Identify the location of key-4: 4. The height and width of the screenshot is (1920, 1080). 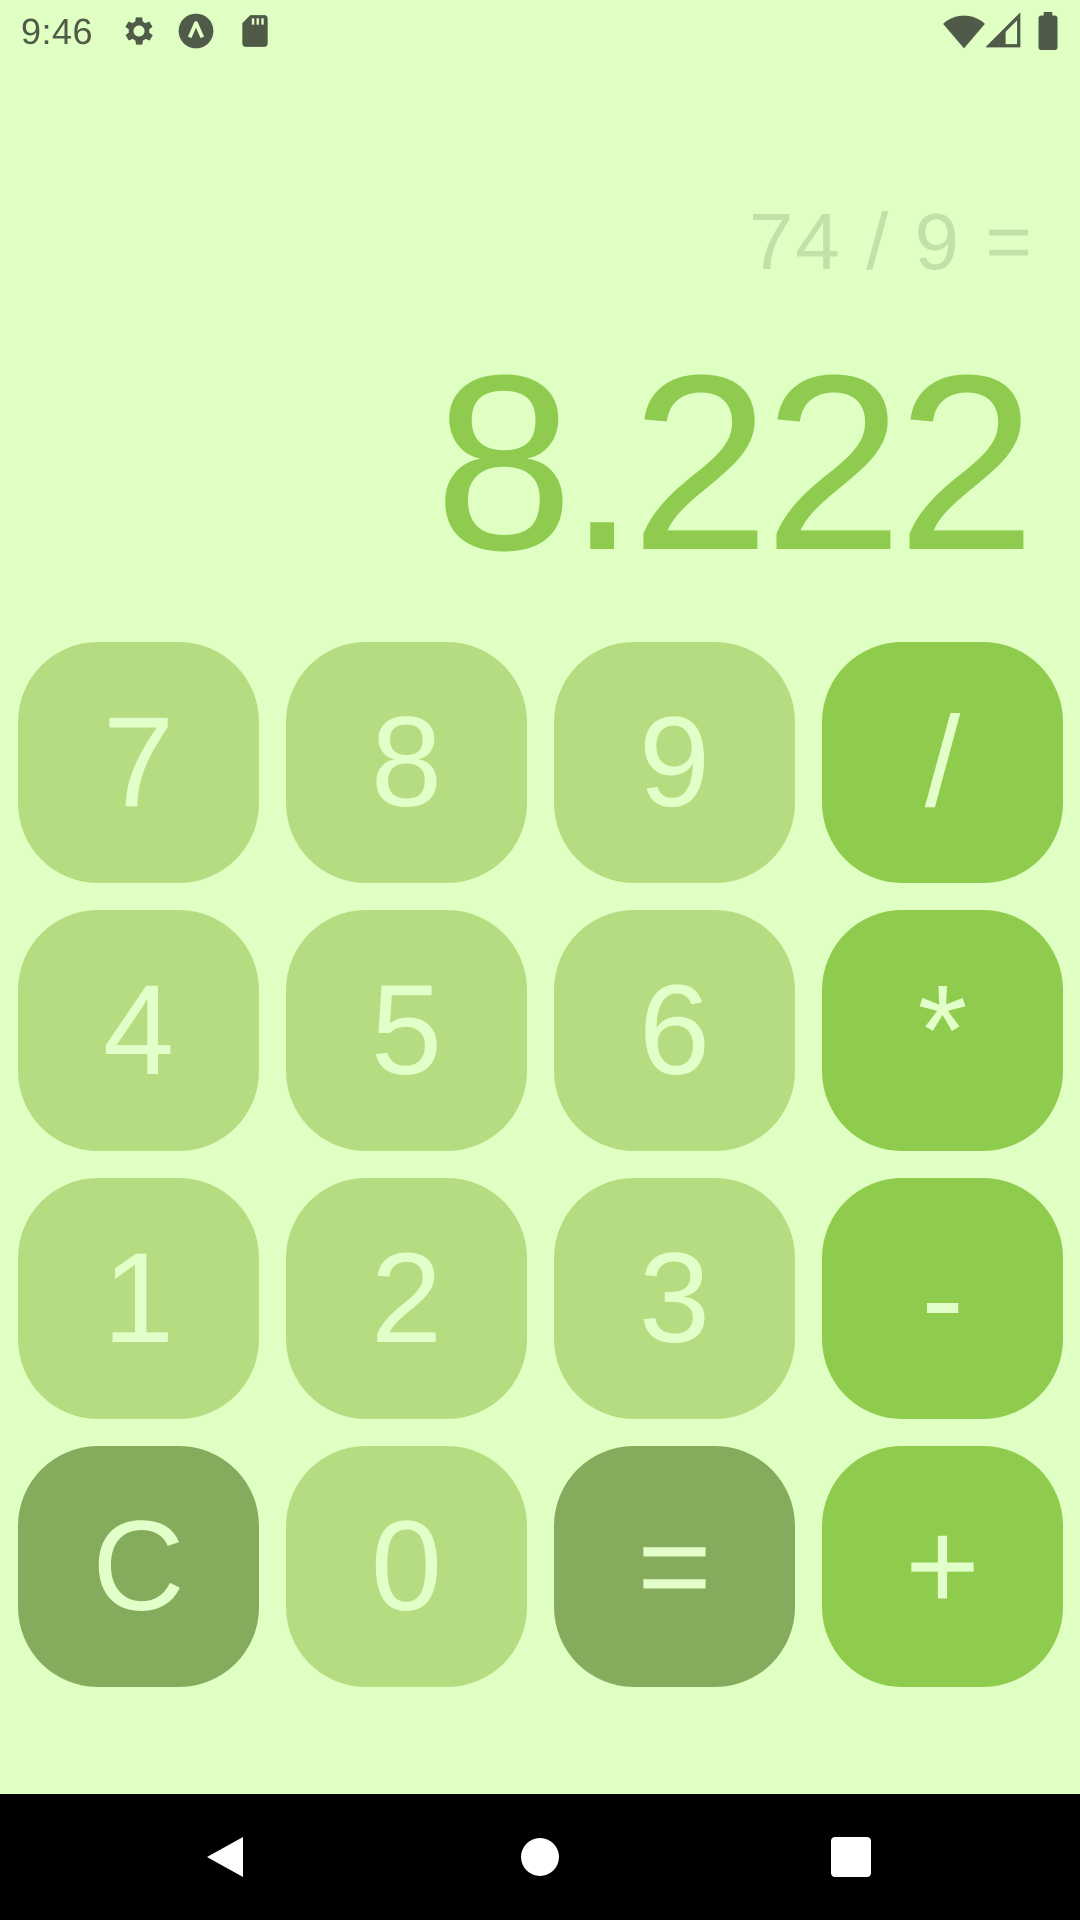
(138, 1030).